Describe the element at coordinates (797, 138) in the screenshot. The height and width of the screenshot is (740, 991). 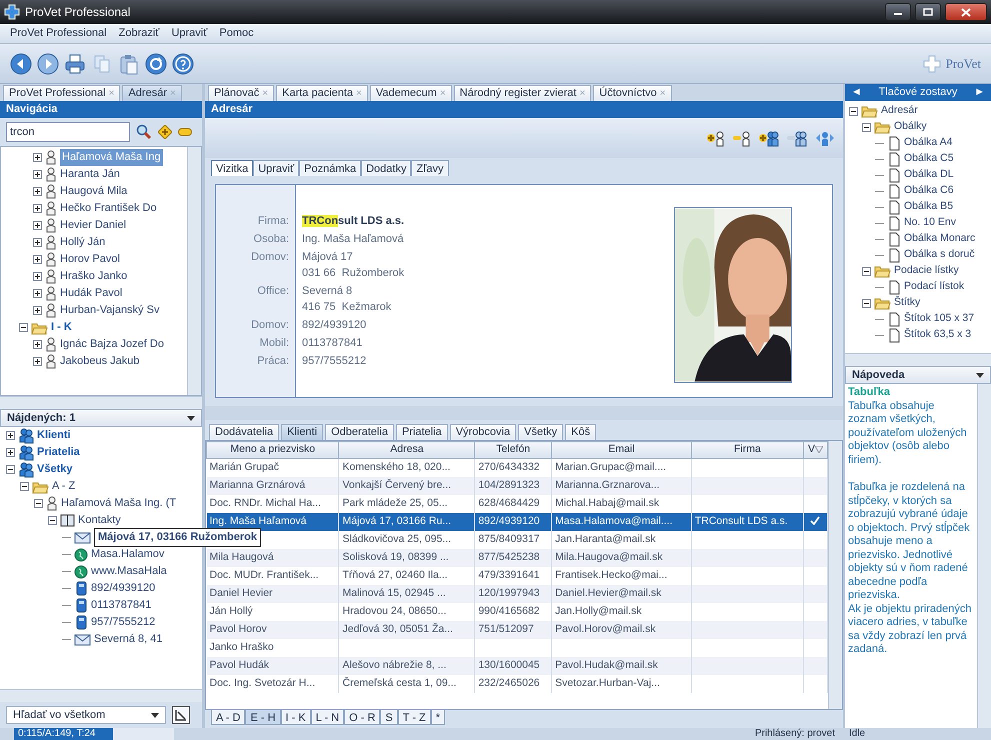
I see `remove-group-icon` at that location.